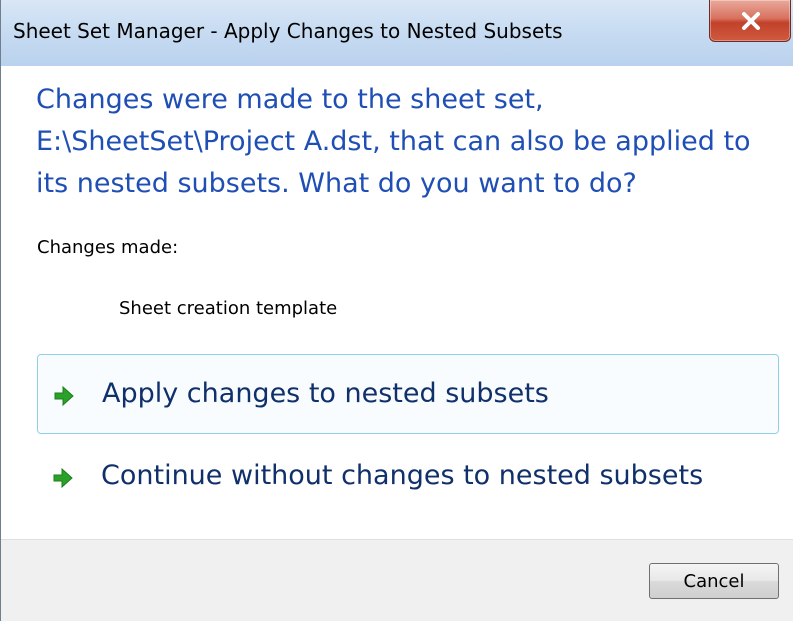  Describe the element at coordinates (325, 393) in the screenshot. I see `option-label: Apply changes to nested subsets` at that location.